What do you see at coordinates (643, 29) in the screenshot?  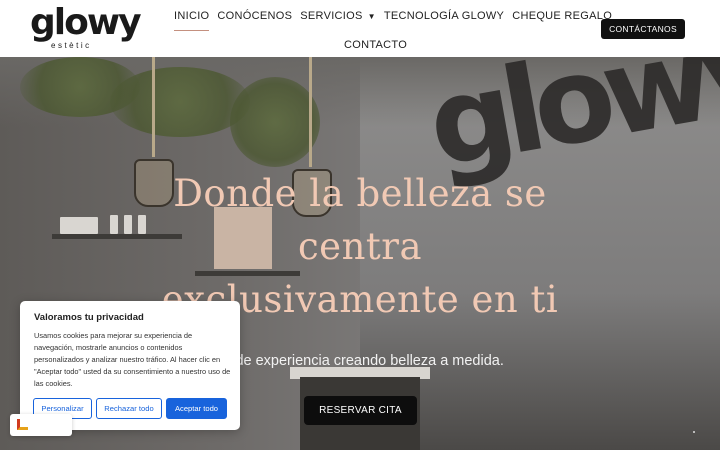 I see `contact-button: CONTÁCTANOS` at bounding box center [643, 29].